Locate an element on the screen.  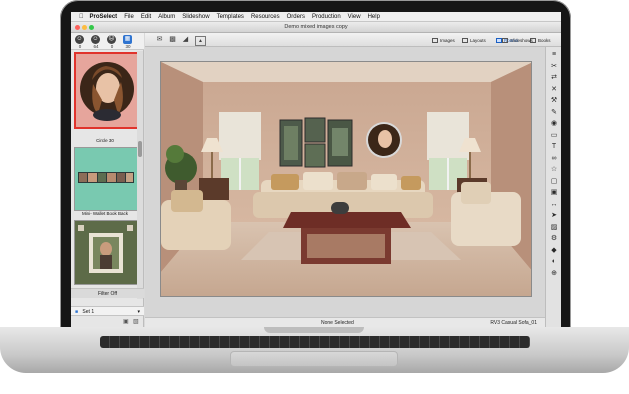
chevron-down-icon: ▾ is located at coordinates (138, 312).